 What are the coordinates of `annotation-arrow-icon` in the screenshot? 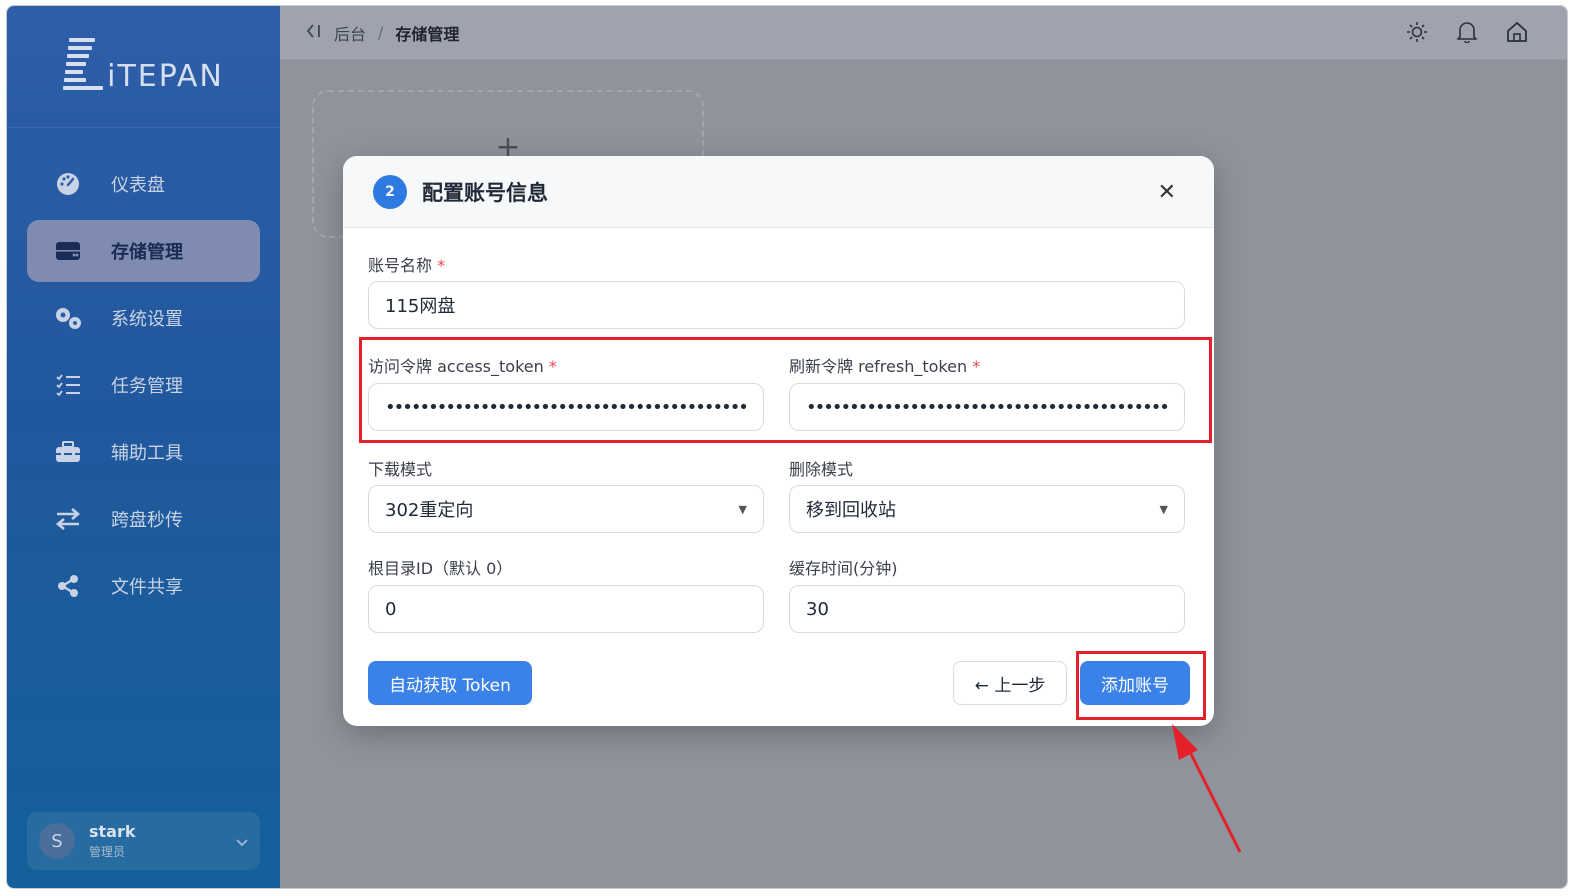 It's located at (1207, 788).